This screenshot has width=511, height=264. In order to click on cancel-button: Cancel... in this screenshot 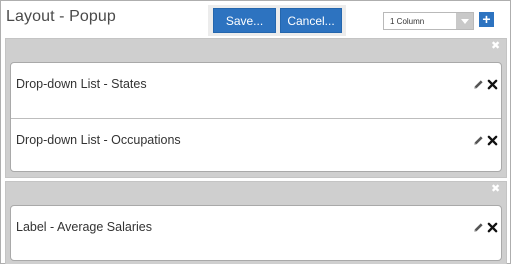, I will do `click(311, 20)`.